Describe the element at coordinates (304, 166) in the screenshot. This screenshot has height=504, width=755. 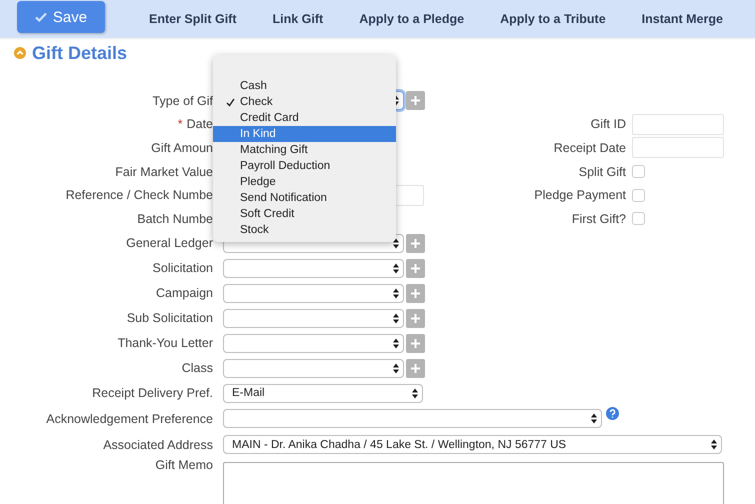
I see `menu-item: Payroll Deduction` at that location.